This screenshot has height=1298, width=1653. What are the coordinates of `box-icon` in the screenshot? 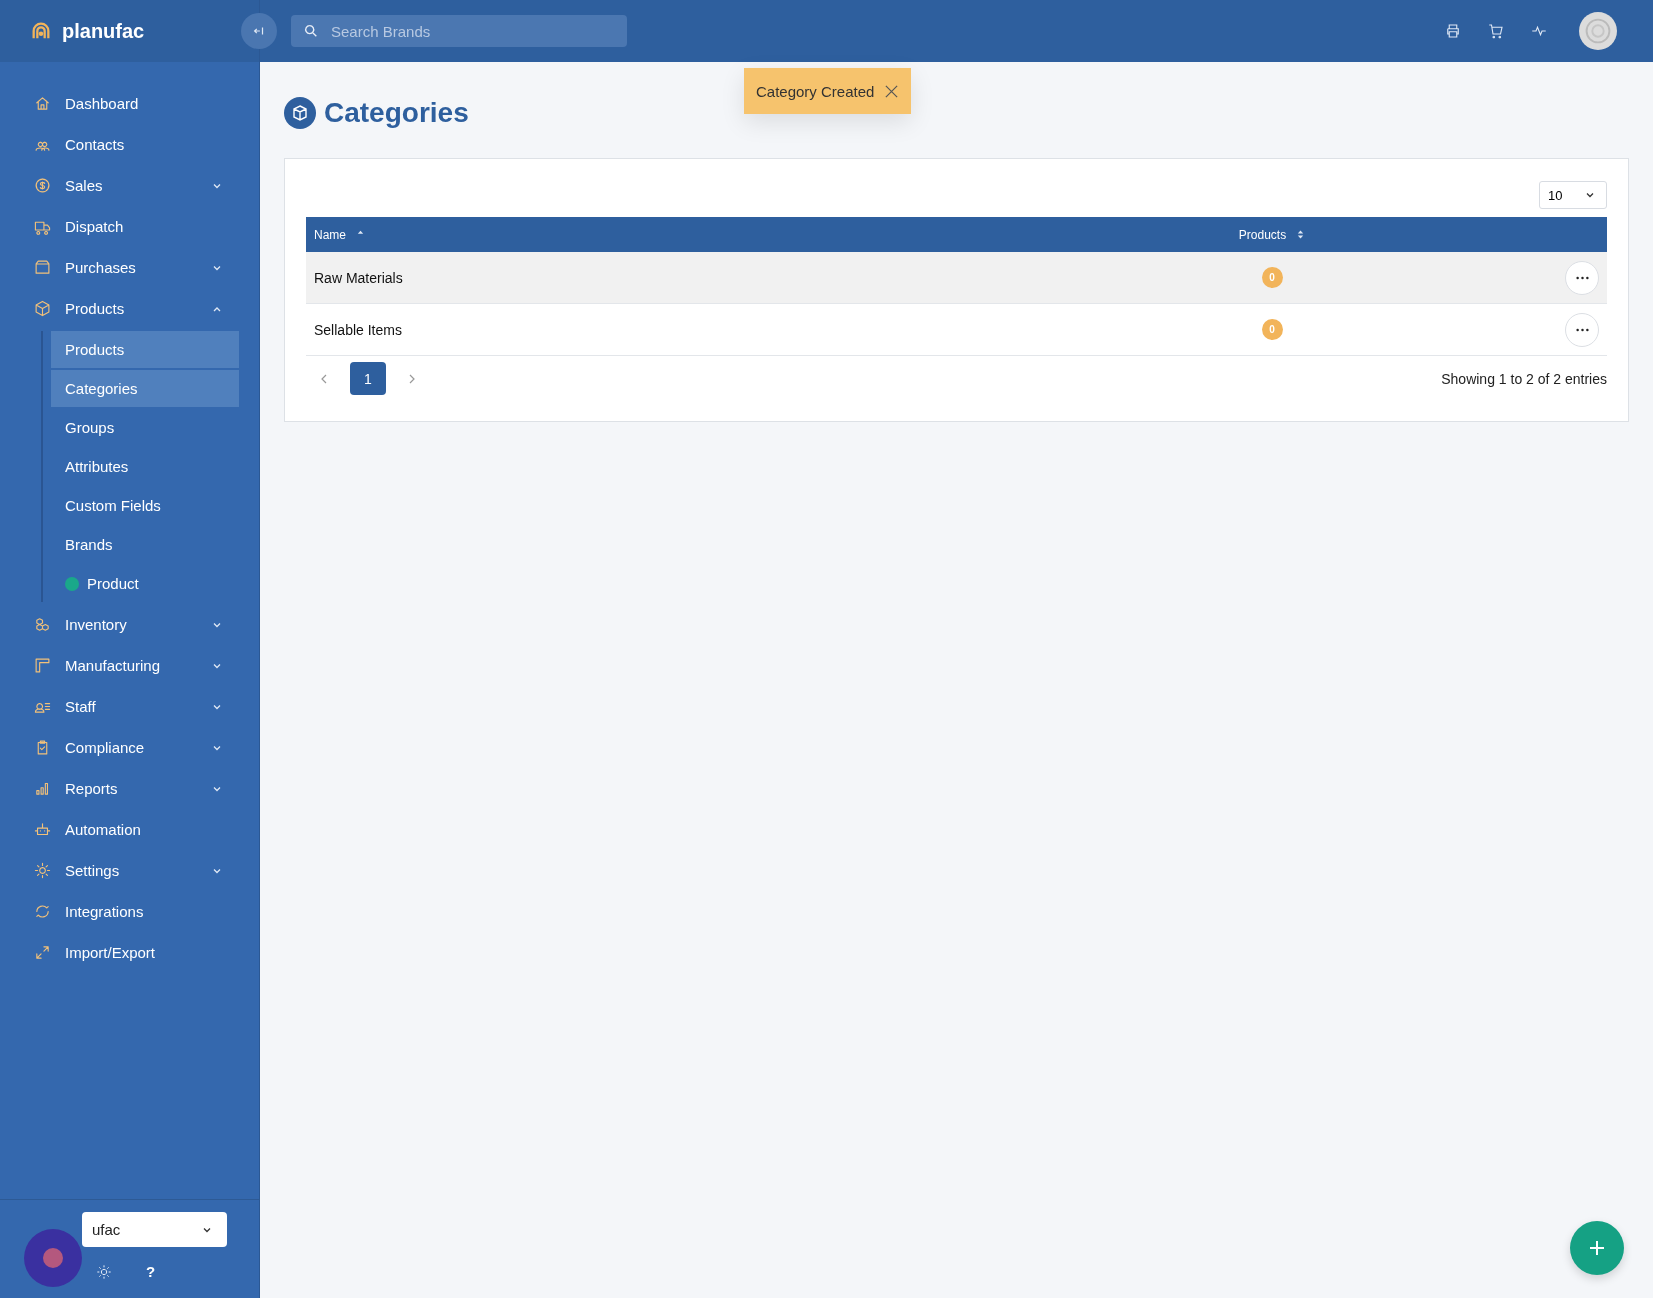 It's located at (300, 113).